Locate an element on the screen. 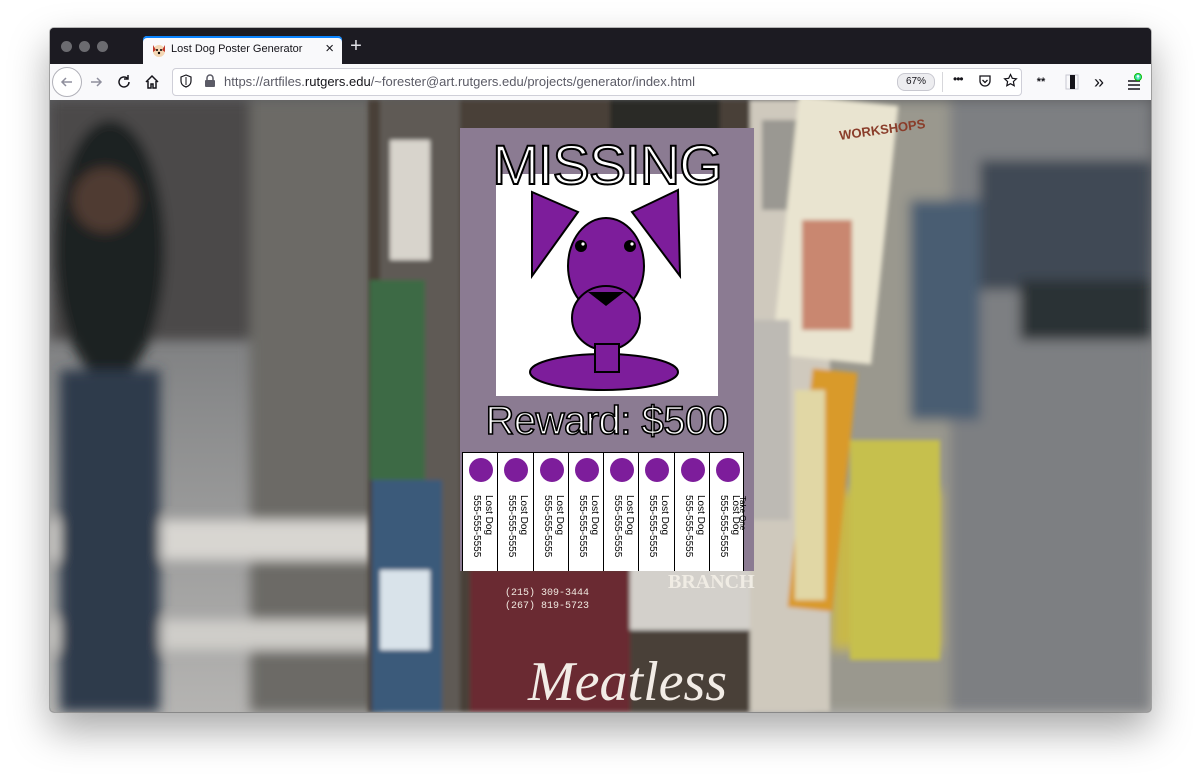 The height and width of the screenshot is (783, 1200). background-phone-1: (215) 309-3444 is located at coordinates (547, 593).